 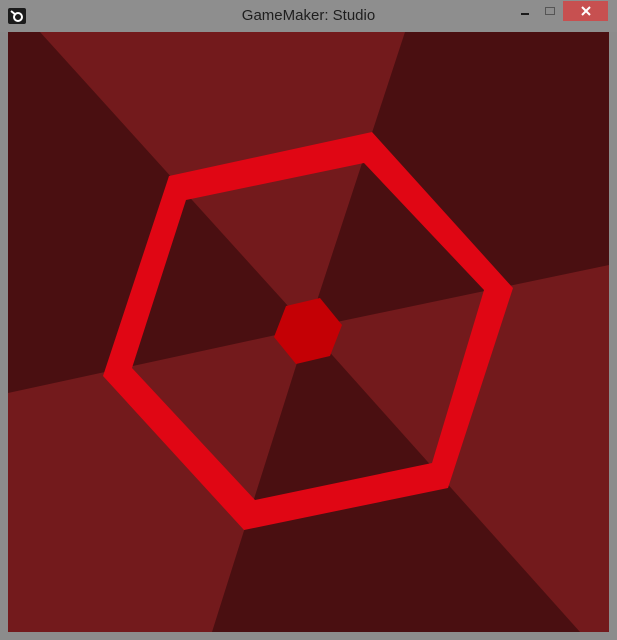 I want to click on close-button, so click(x=585, y=11).